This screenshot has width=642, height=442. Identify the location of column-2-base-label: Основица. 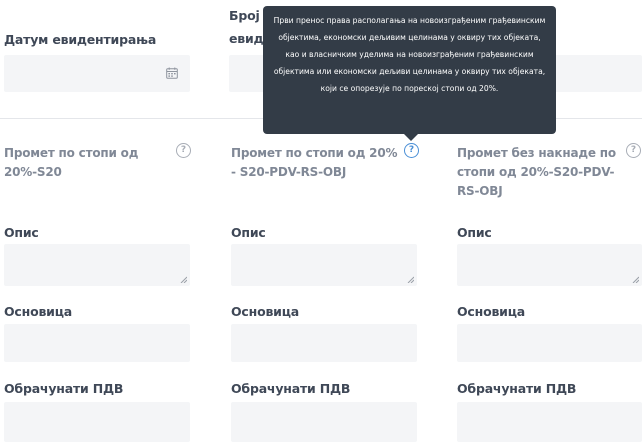
(265, 311).